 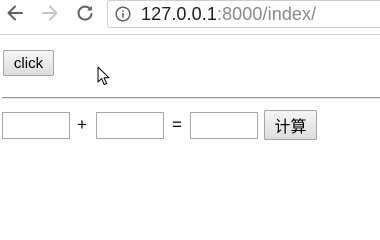 What do you see at coordinates (28, 63) in the screenshot?
I see `click-button: click` at bounding box center [28, 63].